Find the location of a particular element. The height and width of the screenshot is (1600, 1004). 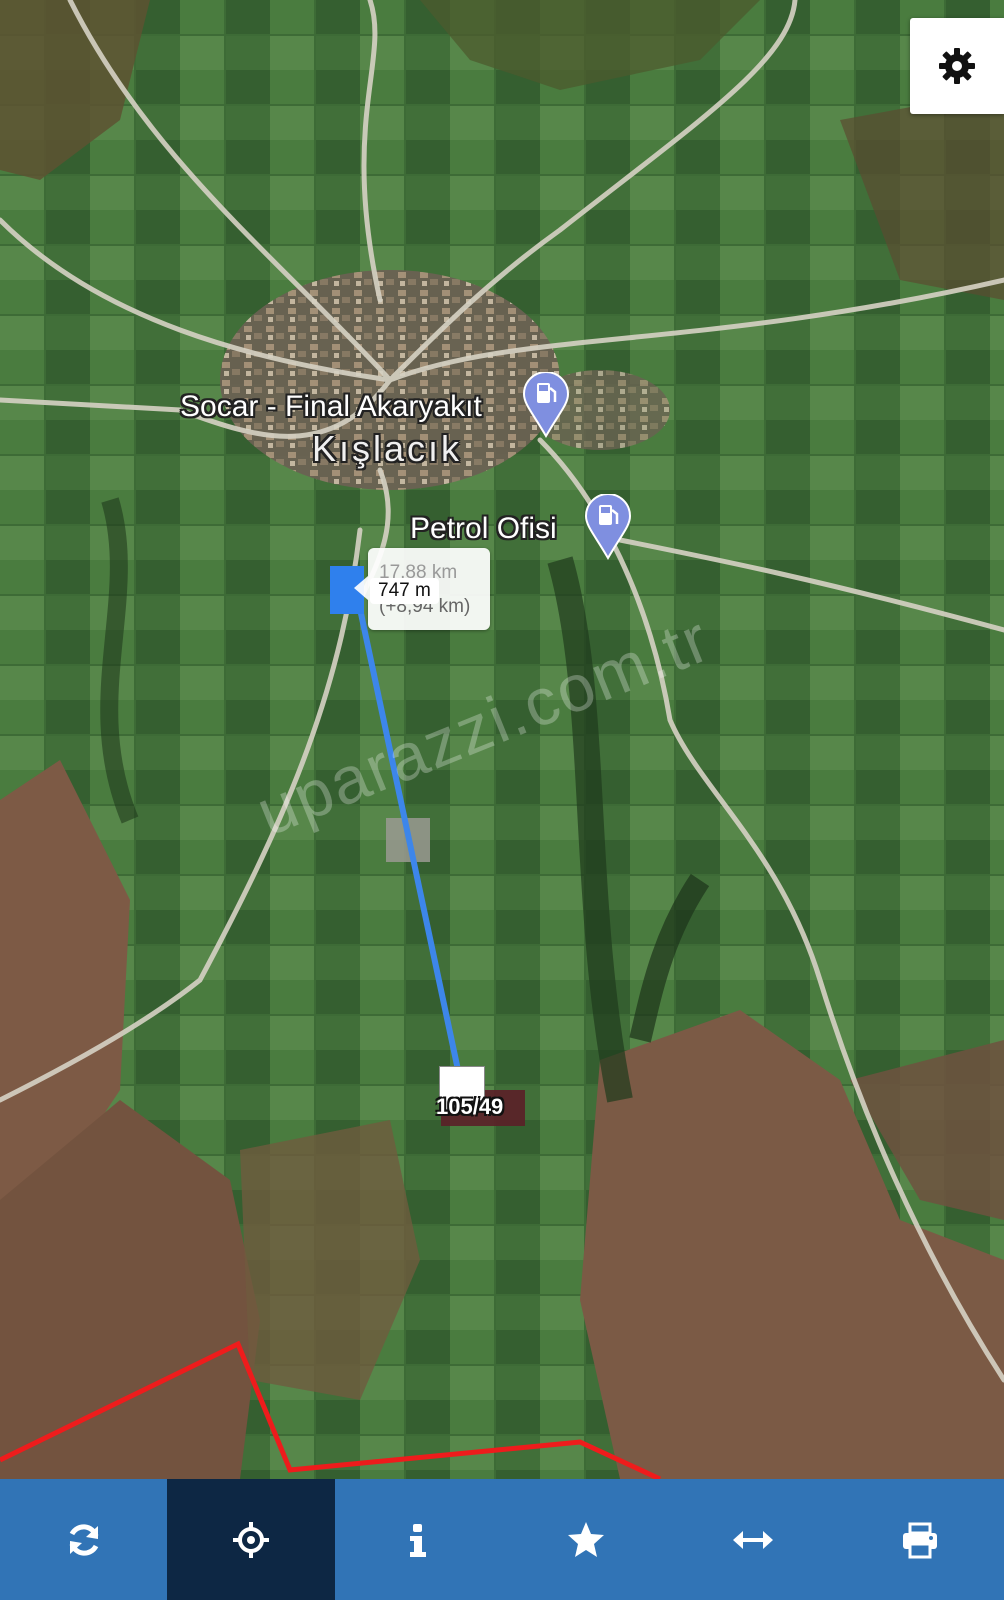

poi-label-socar: Socar - Final Akaryakıt is located at coordinates (331, 407).